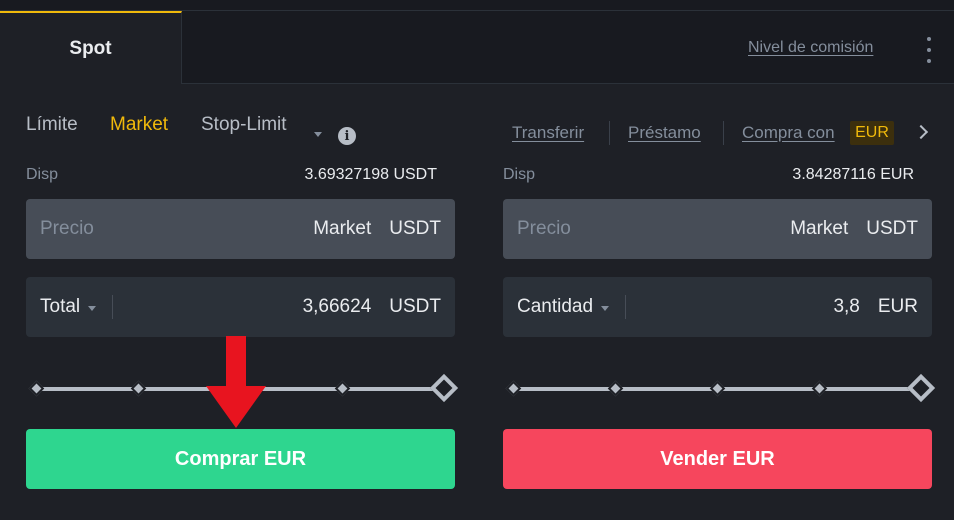  I want to click on sell-price-field: Precio Market USDT, so click(717, 229).